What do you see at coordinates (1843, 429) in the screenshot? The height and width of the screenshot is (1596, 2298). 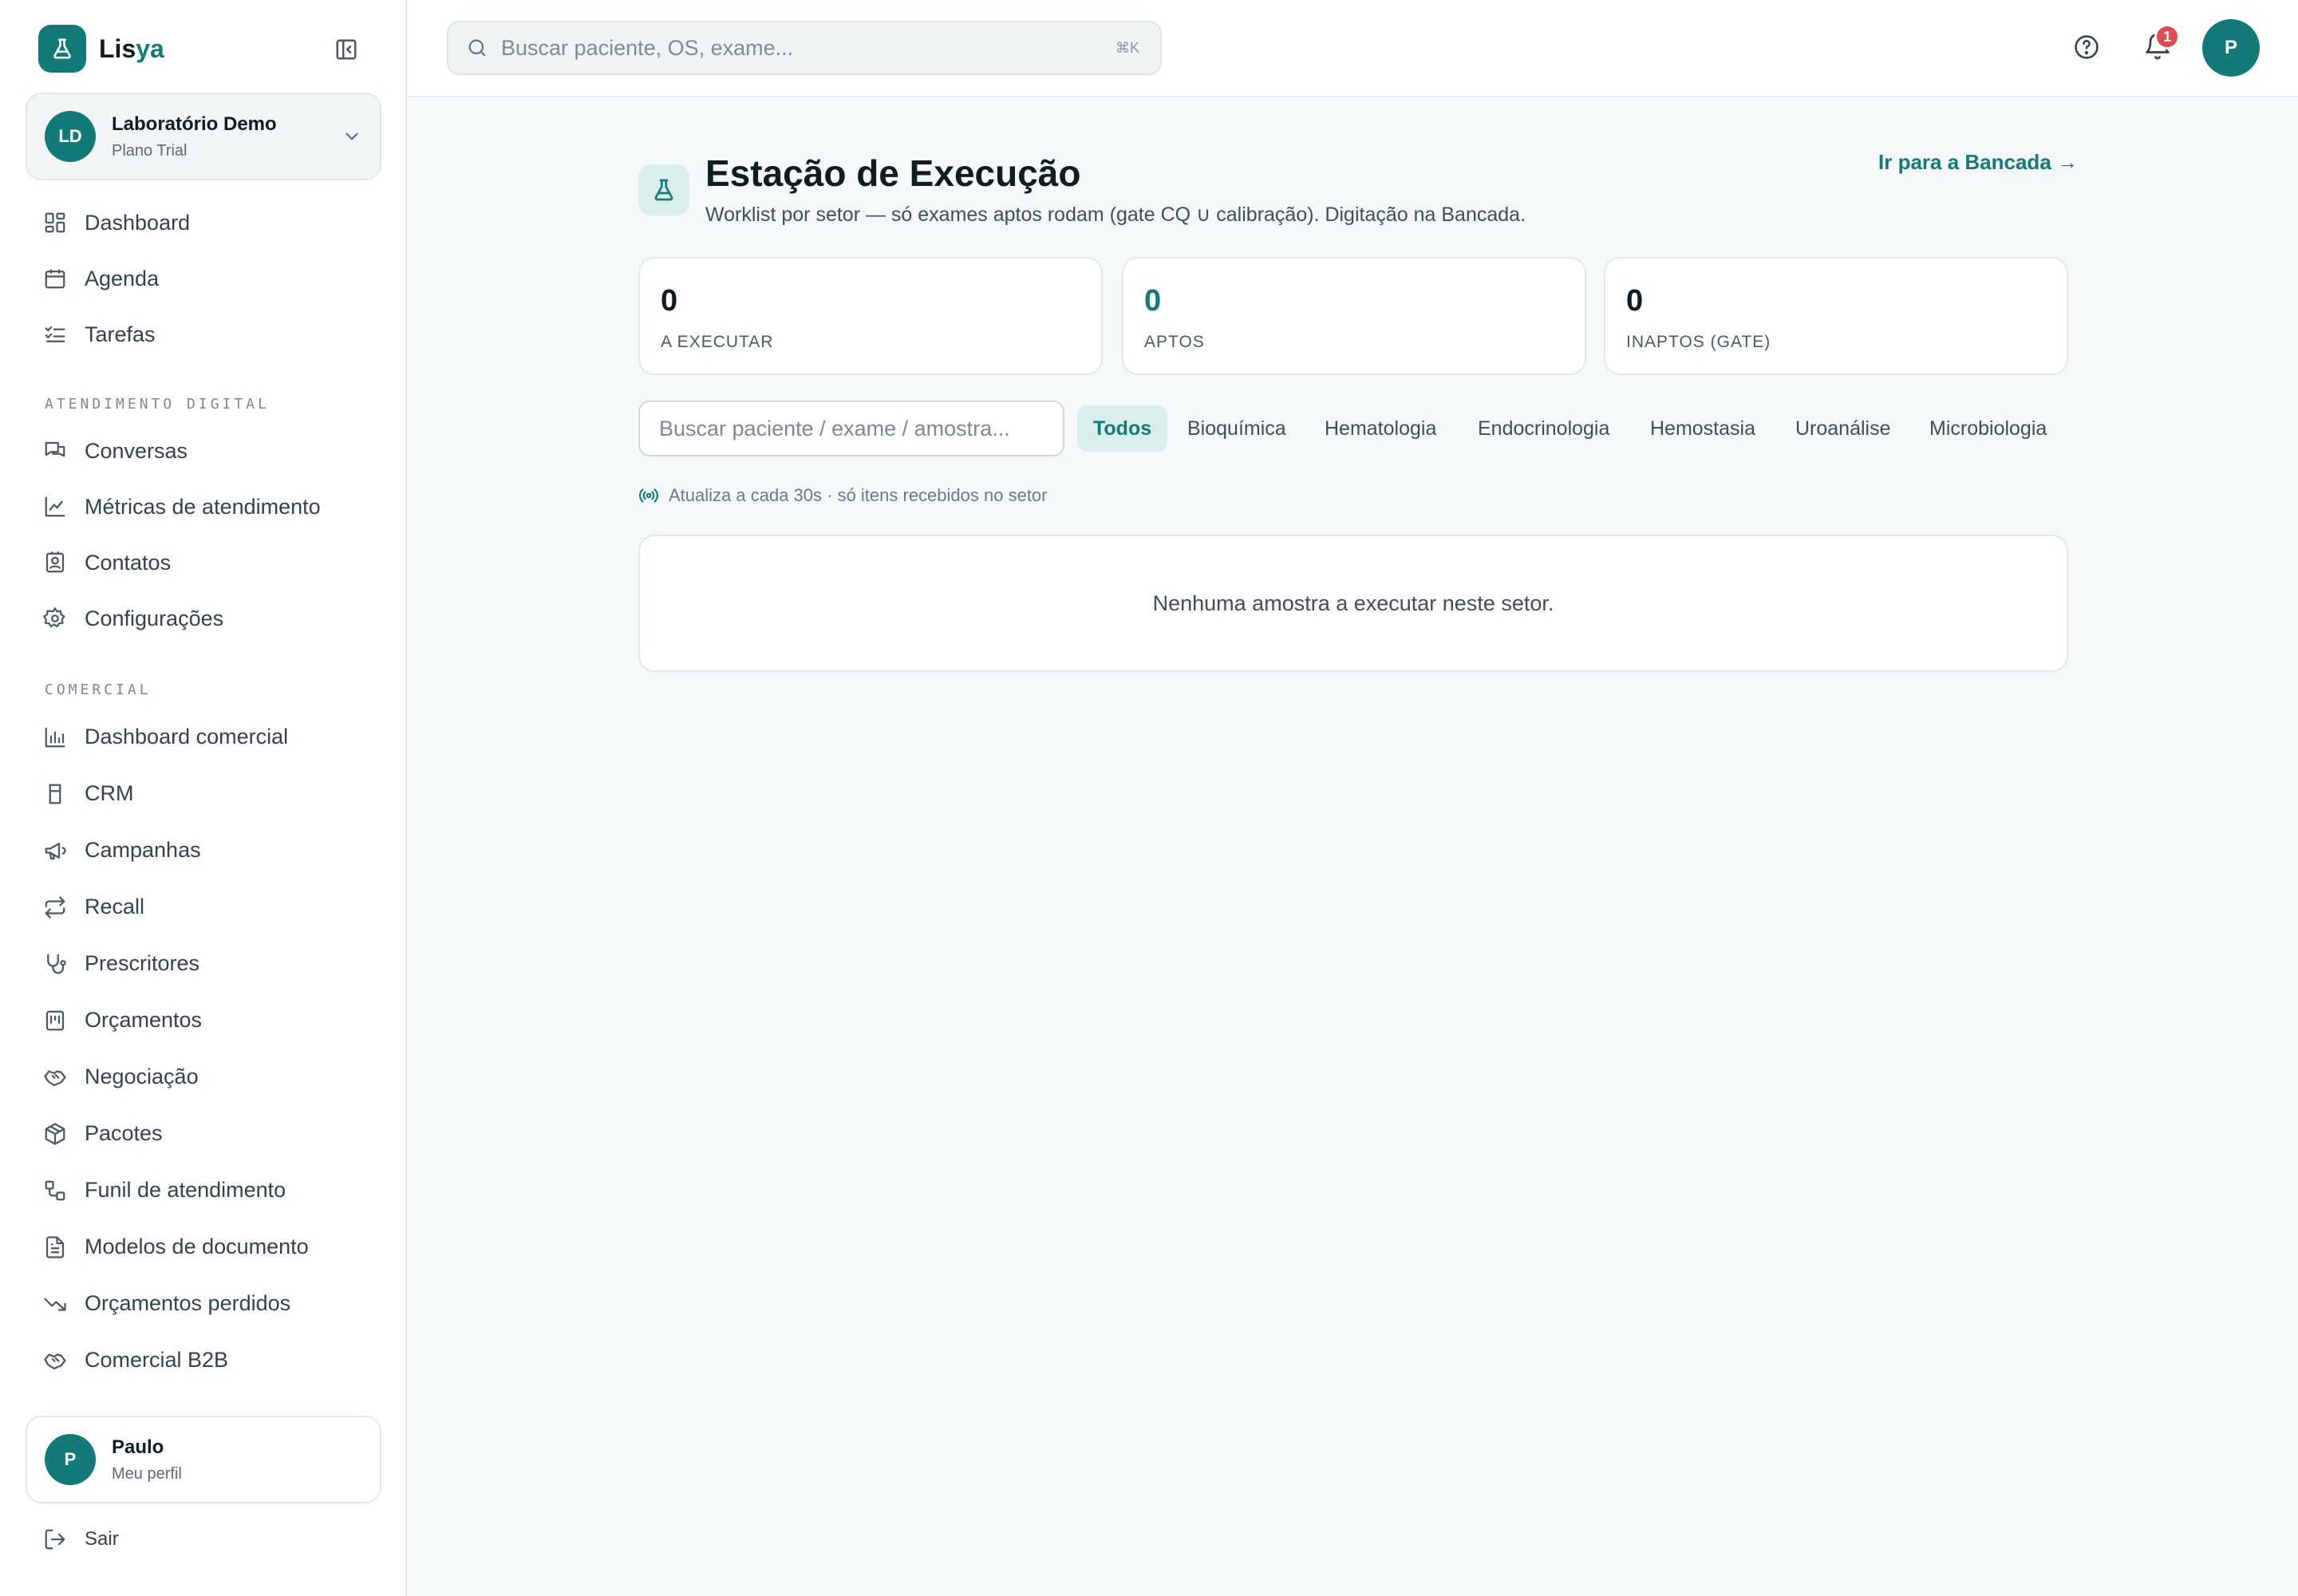 I see `tab-uroanalise: Uroanálise` at bounding box center [1843, 429].